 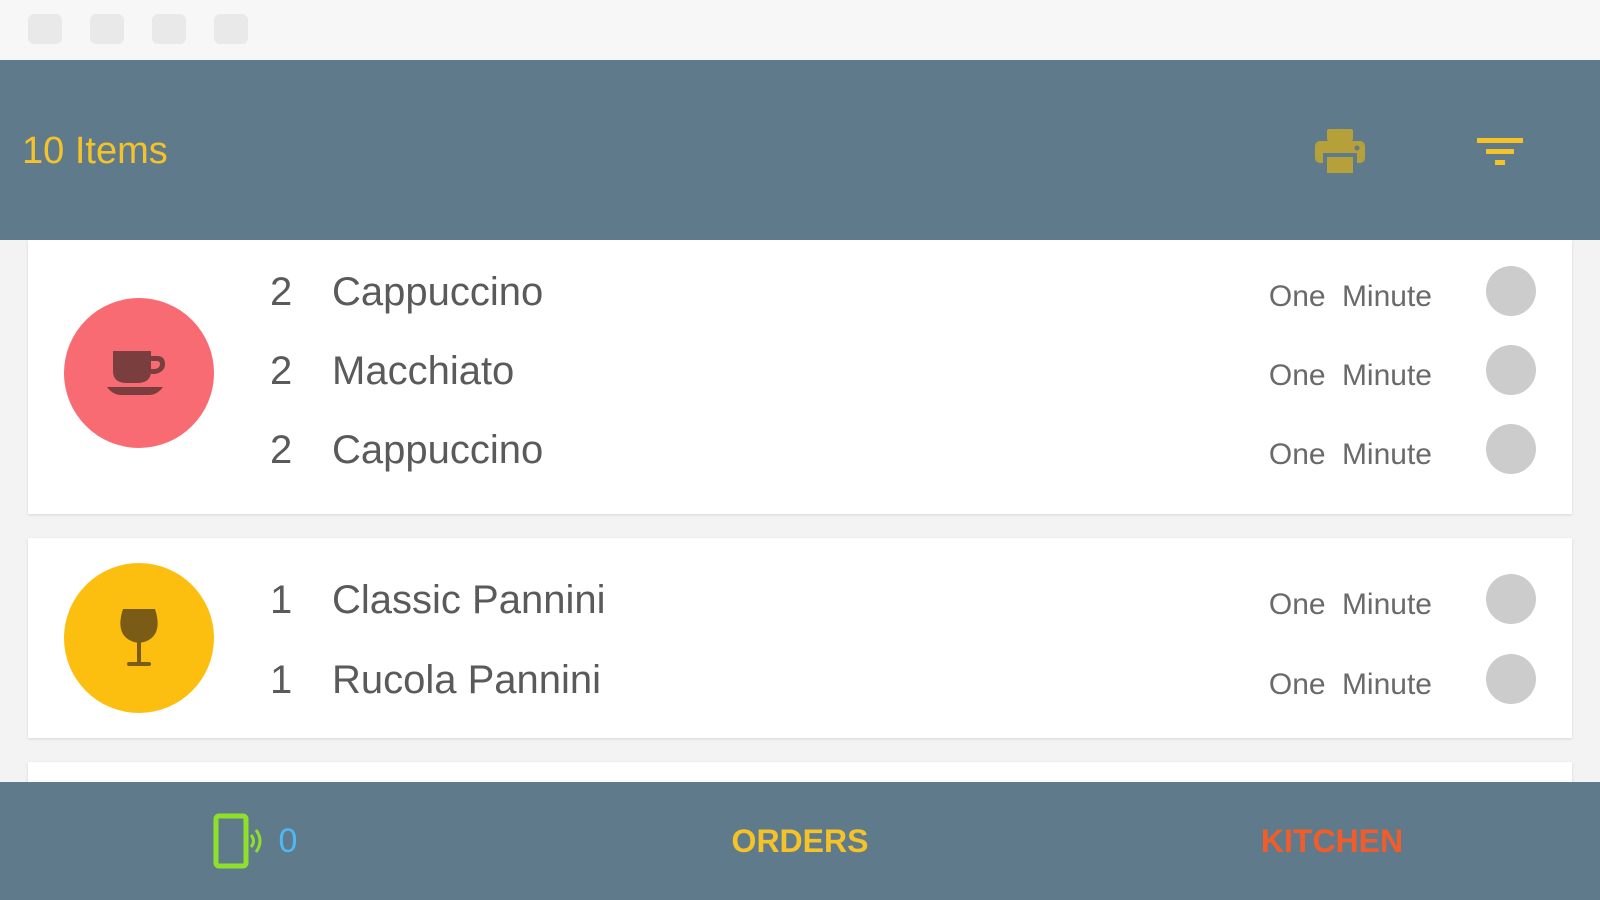 What do you see at coordinates (423, 371) in the screenshot?
I see `item-name: Macchiato` at bounding box center [423, 371].